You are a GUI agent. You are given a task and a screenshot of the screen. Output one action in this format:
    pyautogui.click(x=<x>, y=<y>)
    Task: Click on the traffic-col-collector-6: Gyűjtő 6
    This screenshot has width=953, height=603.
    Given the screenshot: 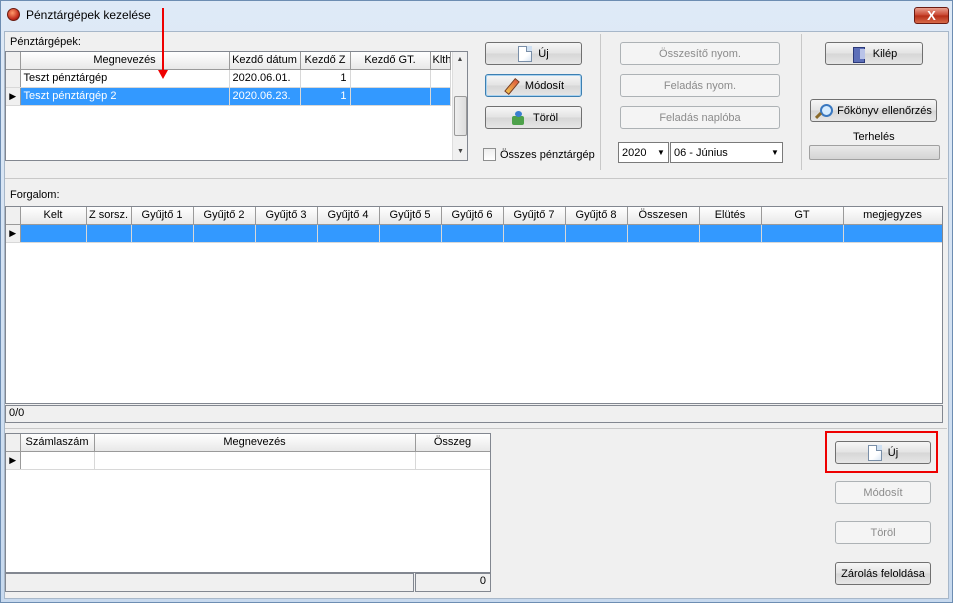 What is the action you would take?
    pyautogui.click(x=472, y=216)
    